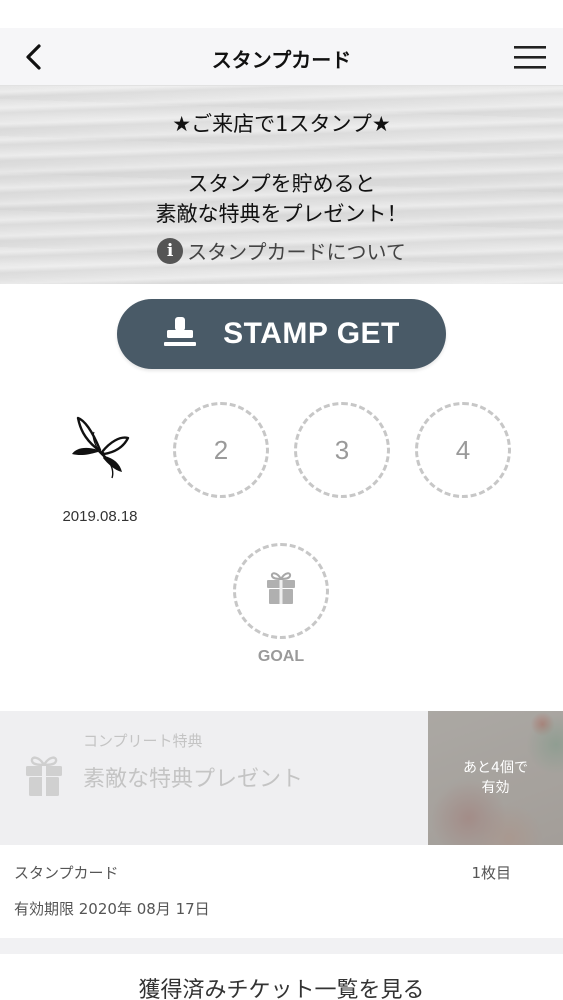 Image resolution: width=563 pixels, height=1000 pixels. I want to click on stamp-date: 2019.08.18, so click(100, 516).